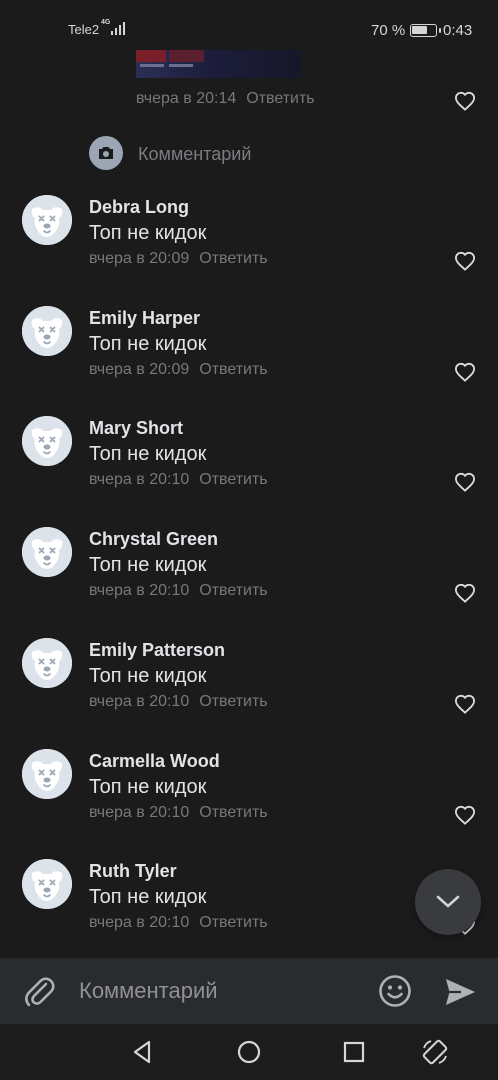 The width and height of the screenshot is (498, 1080). I want to click on reply-comment-placeholder: Комментарий, so click(194, 154).